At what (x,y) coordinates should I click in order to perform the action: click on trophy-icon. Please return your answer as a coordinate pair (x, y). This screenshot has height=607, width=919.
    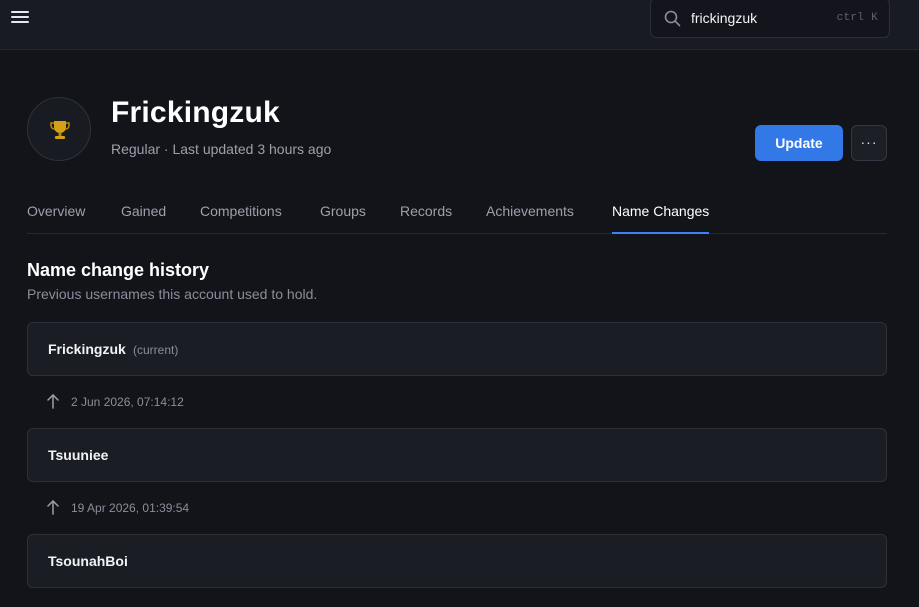
    Looking at the image, I should click on (60, 130).